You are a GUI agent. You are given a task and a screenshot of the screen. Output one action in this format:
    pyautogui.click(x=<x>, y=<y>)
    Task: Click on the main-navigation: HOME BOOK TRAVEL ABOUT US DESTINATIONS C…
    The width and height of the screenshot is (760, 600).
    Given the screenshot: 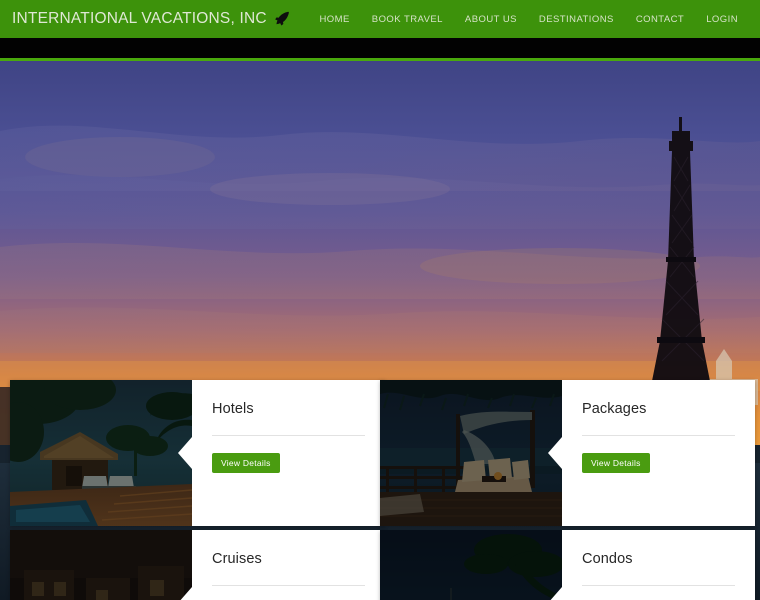 What is the action you would take?
    pyautogui.click(x=528, y=19)
    